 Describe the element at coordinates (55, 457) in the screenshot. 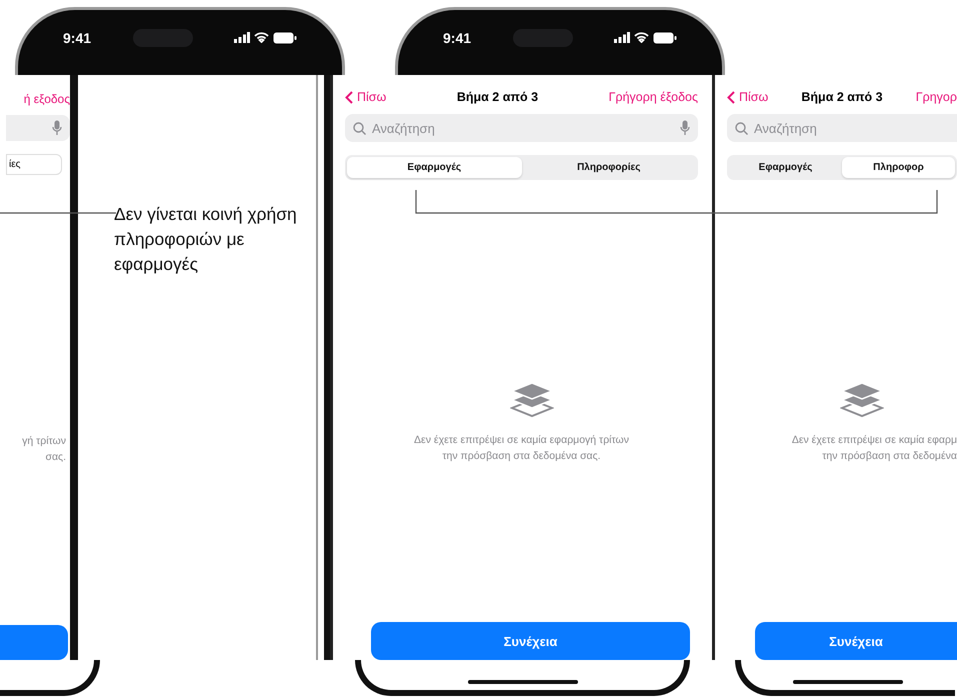

I see `message-text: σας.` at that location.